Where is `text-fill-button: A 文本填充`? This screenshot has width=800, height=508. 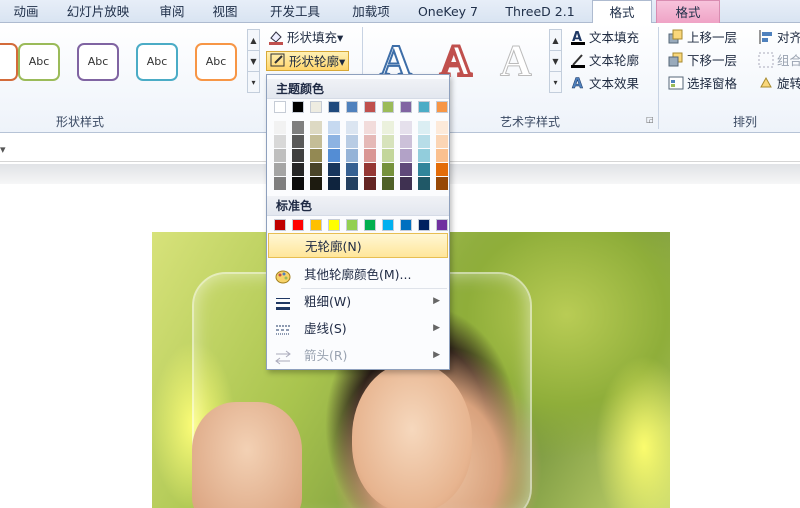 text-fill-button: A 文本填充 is located at coordinates (604, 38).